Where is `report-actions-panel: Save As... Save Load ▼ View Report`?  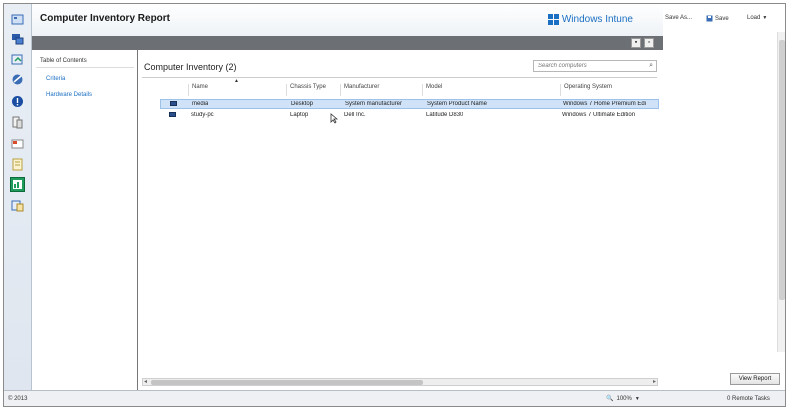 report-actions-panel: Save As... Save Load ▼ View Report is located at coordinates (724, 197).